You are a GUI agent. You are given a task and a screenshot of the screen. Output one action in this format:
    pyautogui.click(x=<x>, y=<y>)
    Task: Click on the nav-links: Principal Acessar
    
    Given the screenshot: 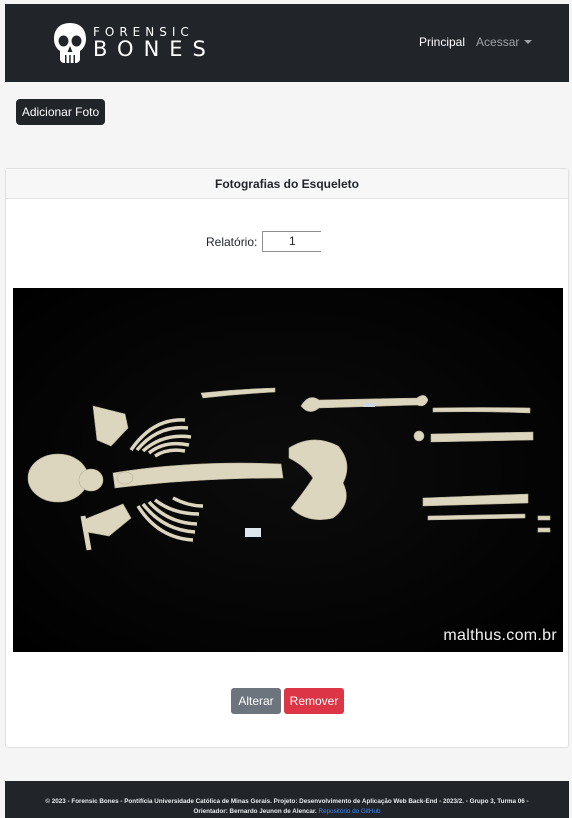 What is the action you would take?
    pyautogui.click(x=476, y=42)
    